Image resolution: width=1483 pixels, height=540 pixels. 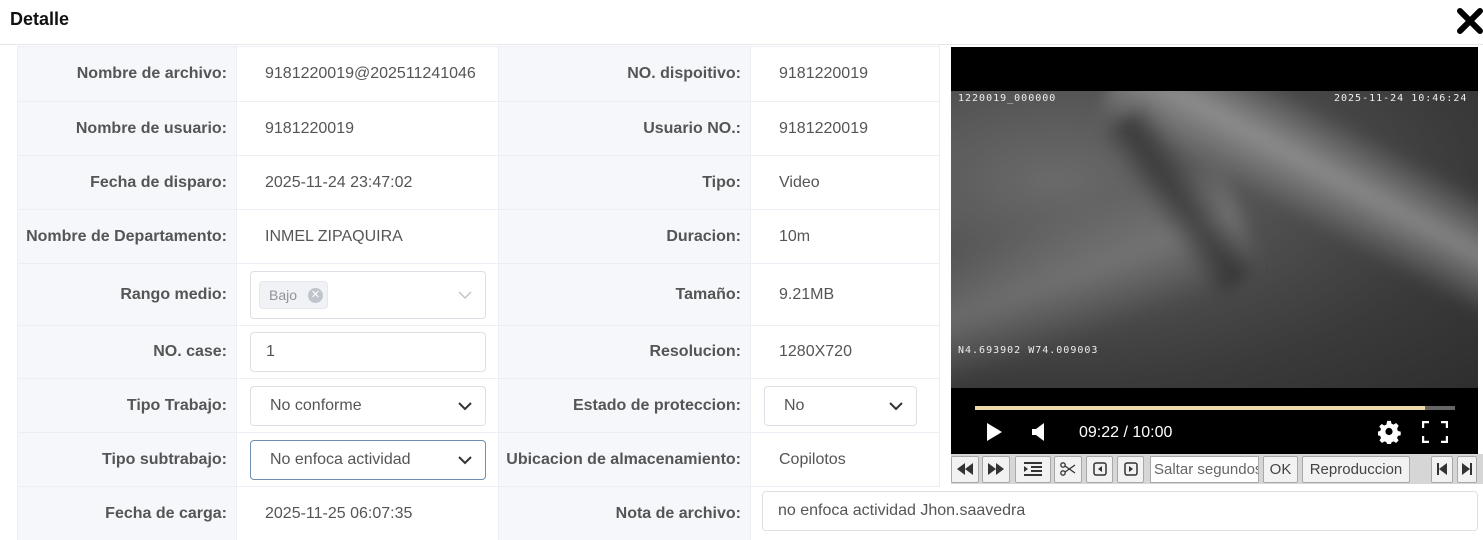 What do you see at coordinates (1028, 350) in the screenshot?
I see `osd-gps: N4.693902 W74.009003` at bounding box center [1028, 350].